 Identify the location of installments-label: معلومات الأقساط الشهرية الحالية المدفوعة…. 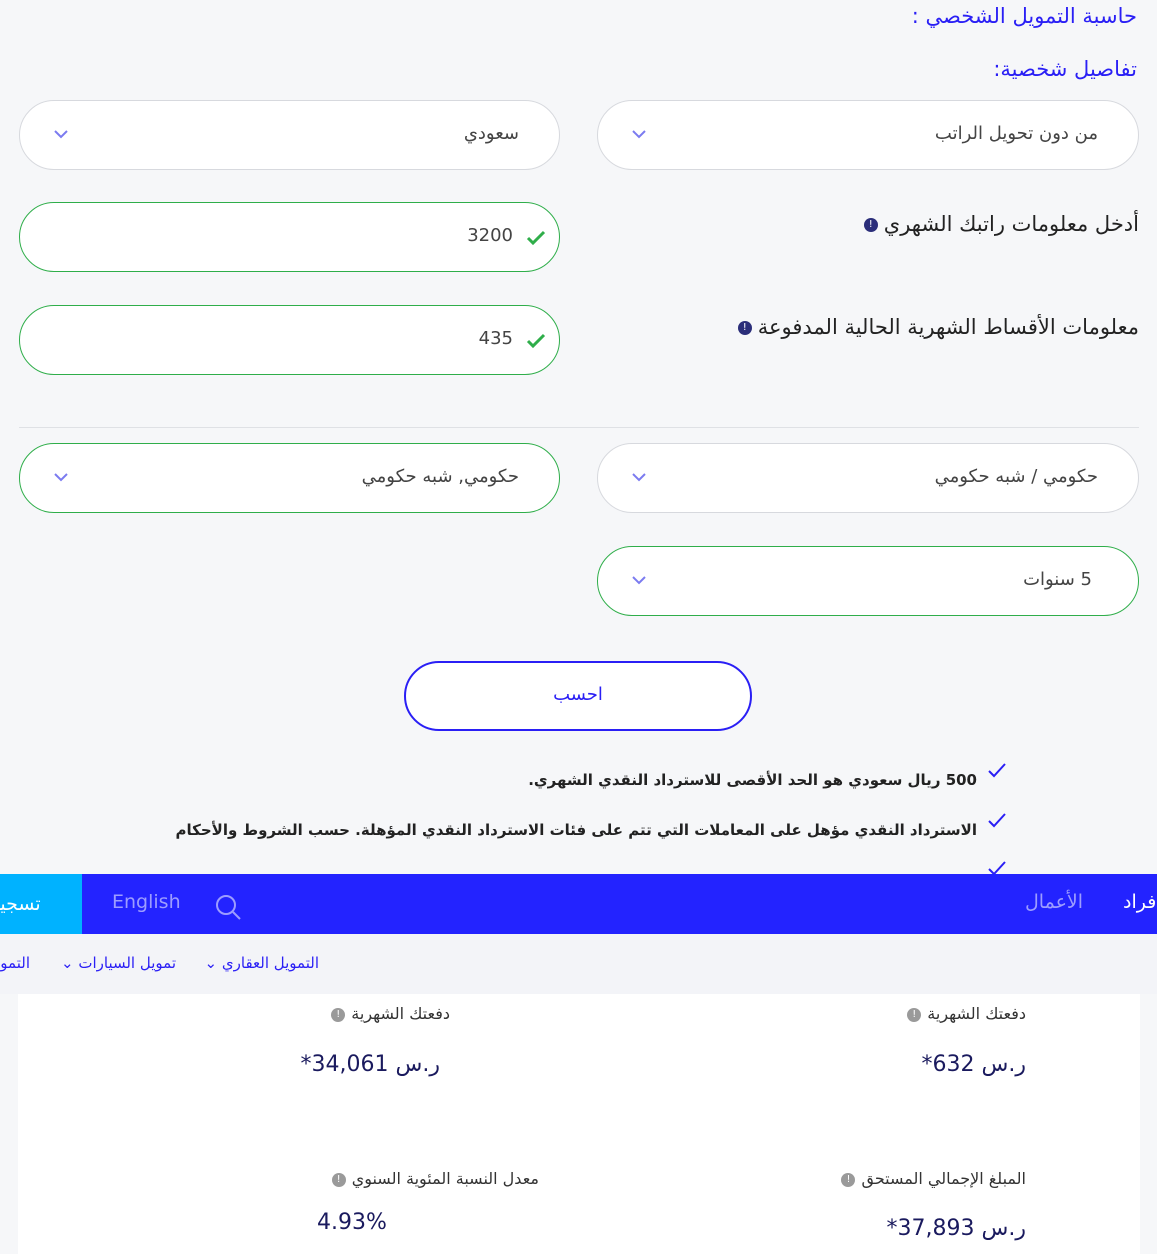
(938, 327).